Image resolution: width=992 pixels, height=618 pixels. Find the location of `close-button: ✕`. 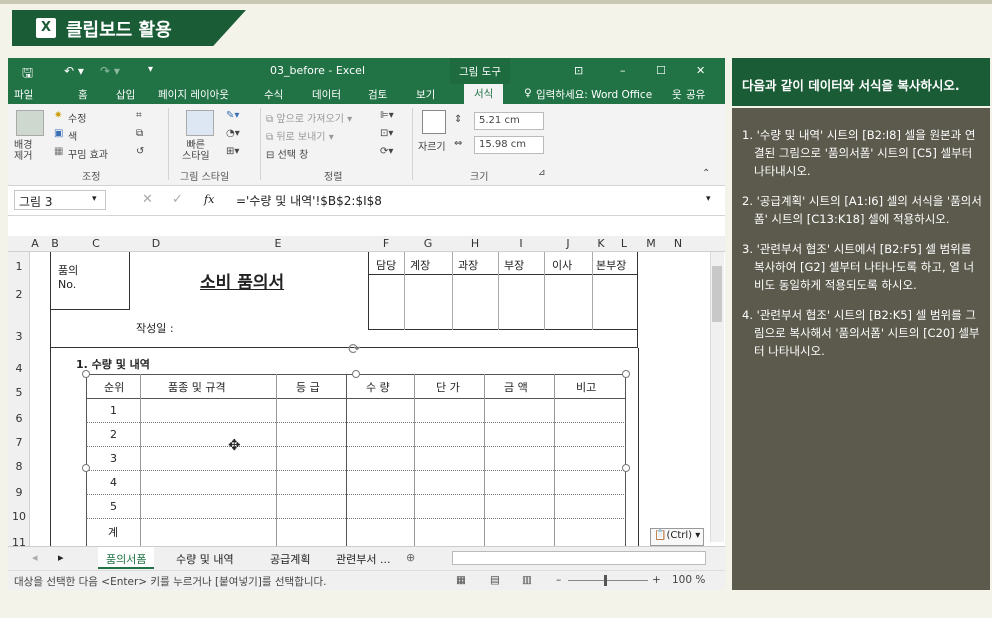

close-button: ✕ is located at coordinates (700, 70).